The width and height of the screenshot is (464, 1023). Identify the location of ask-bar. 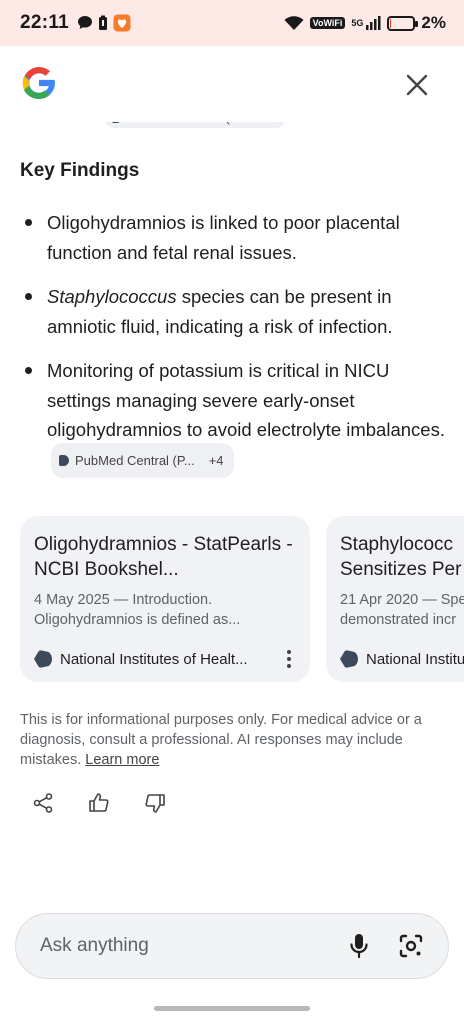
(232, 946).